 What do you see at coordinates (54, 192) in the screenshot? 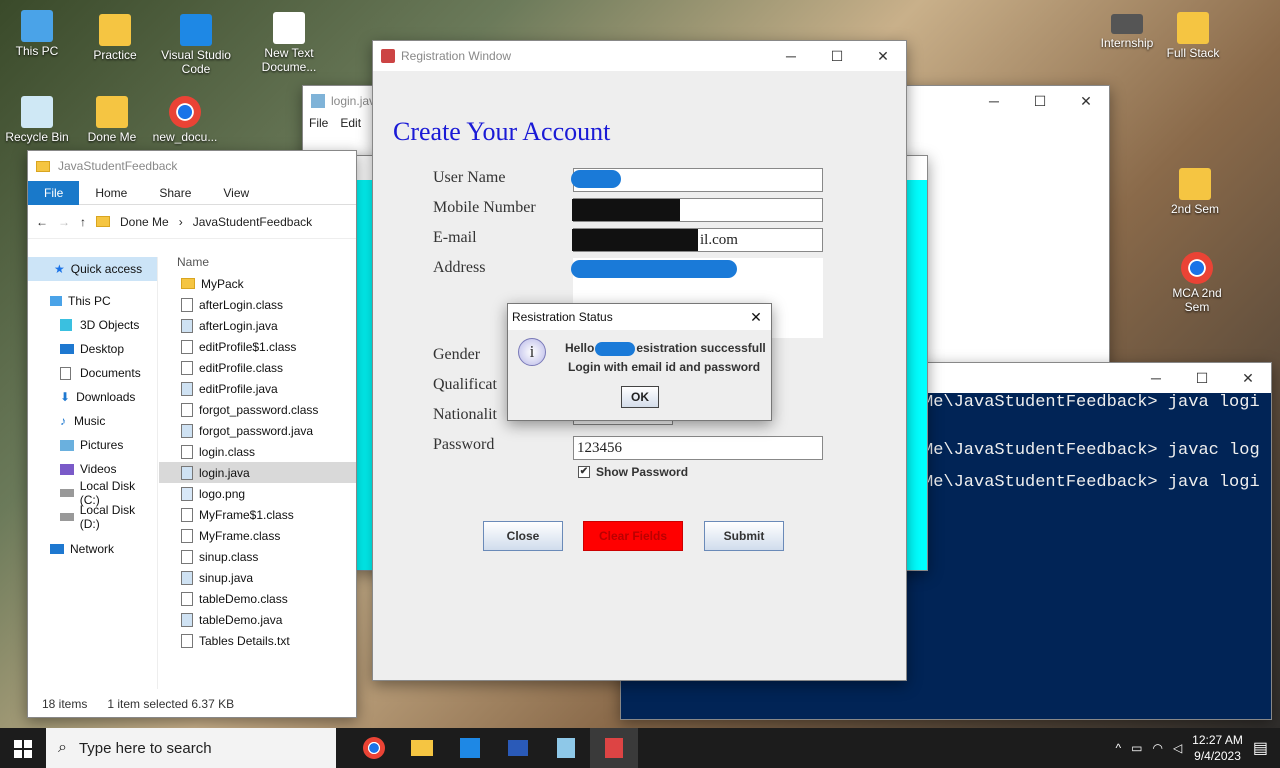
I see `tab-file: File` at bounding box center [54, 192].